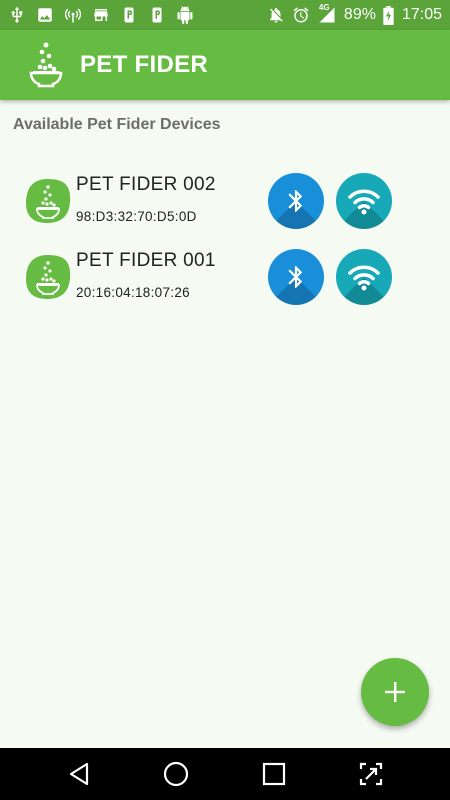  Describe the element at coordinates (136, 216) in the screenshot. I see `device-mac-address: 98:D3:32:70:D5:0D` at that location.